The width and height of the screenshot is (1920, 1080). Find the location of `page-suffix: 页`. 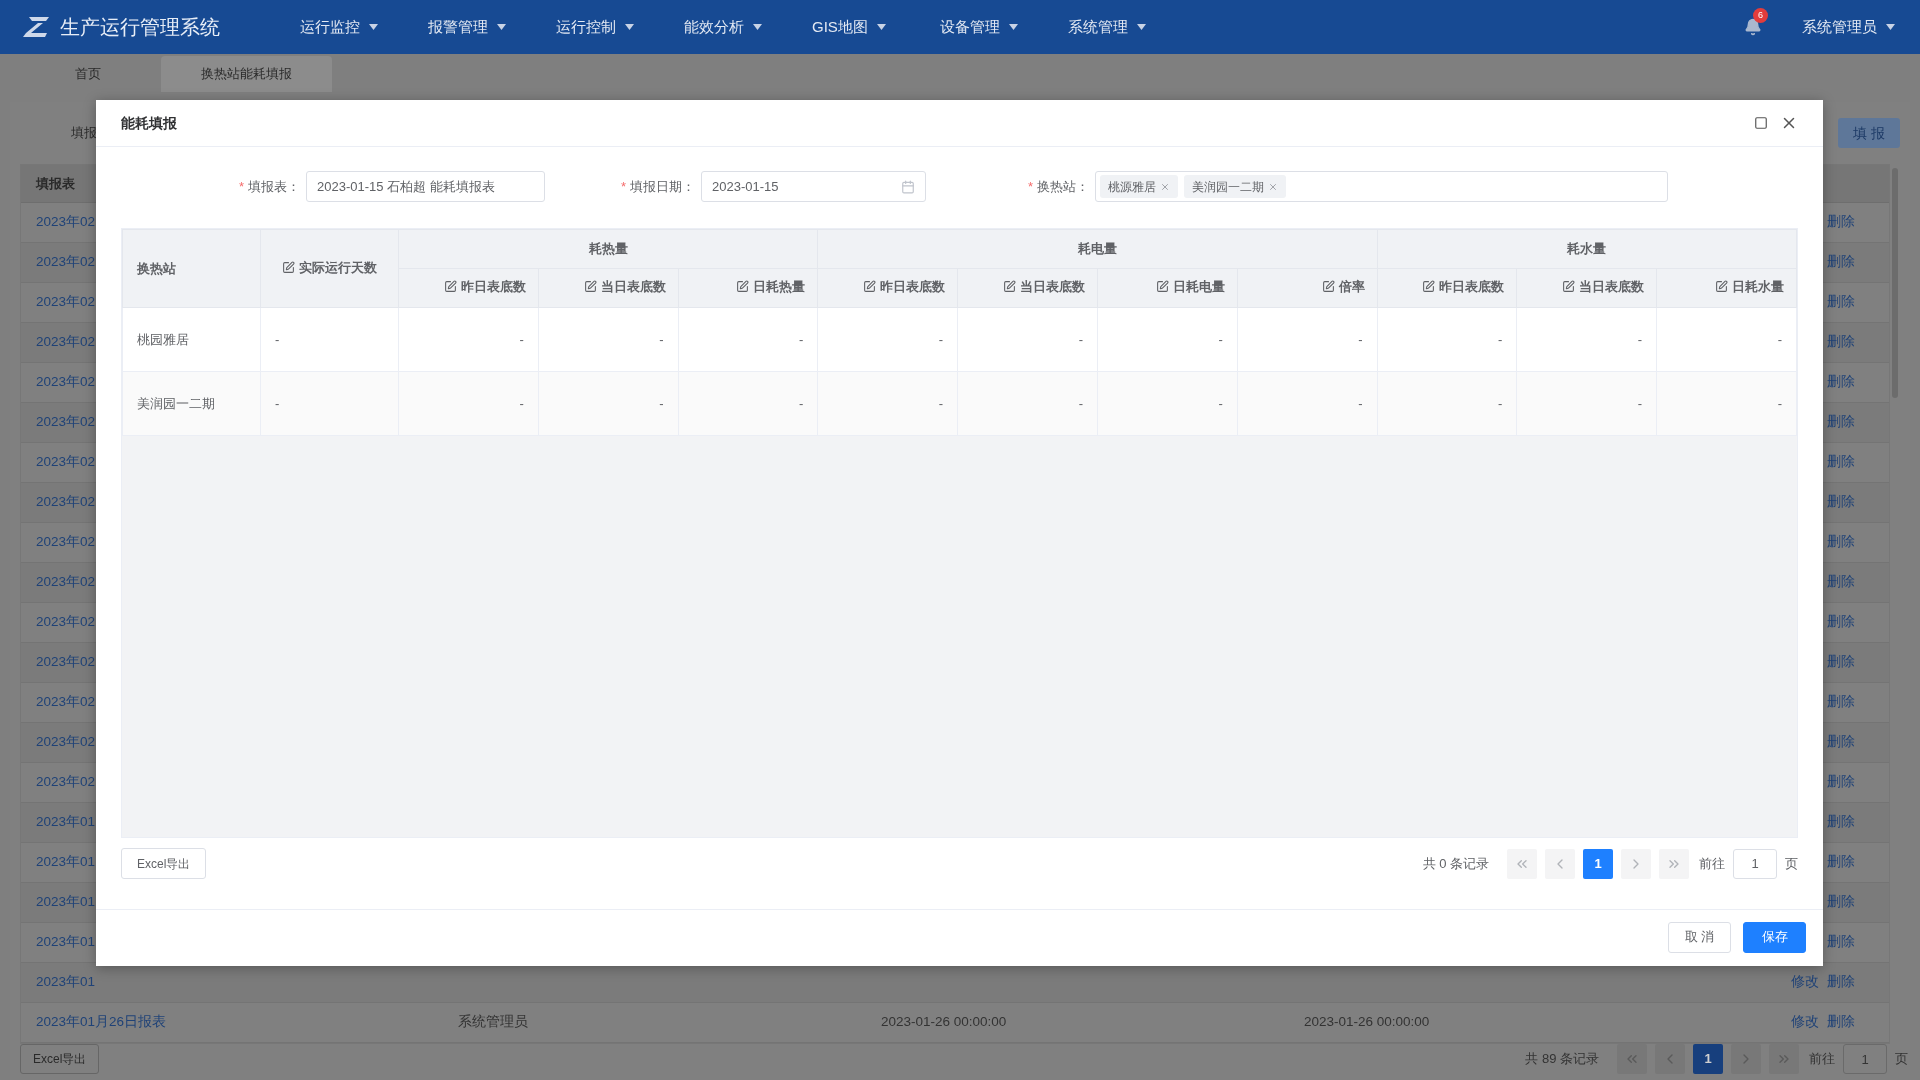

page-suffix: 页 is located at coordinates (1791, 863).